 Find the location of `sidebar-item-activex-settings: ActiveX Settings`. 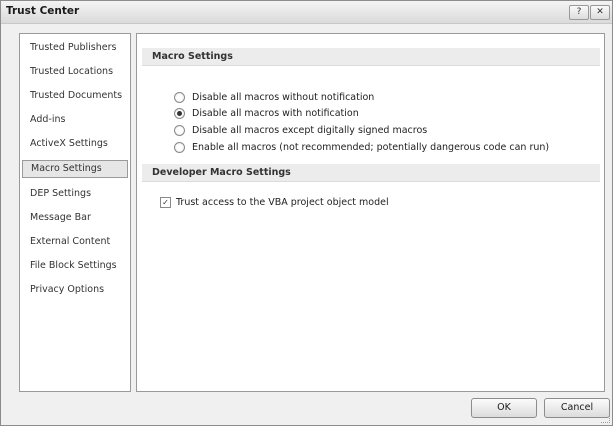

sidebar-item-activex-settings: ActiveX Settings is located at coordinates (75, 146).